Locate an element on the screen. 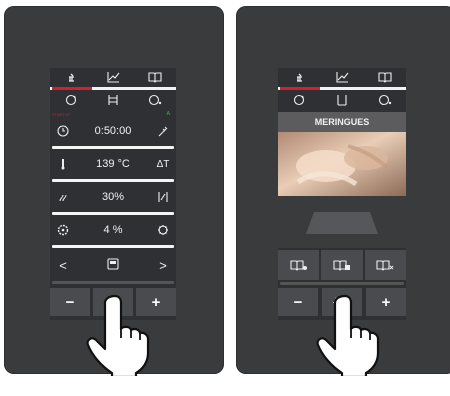  recipe-view-button is located at coordinates (299, 265).